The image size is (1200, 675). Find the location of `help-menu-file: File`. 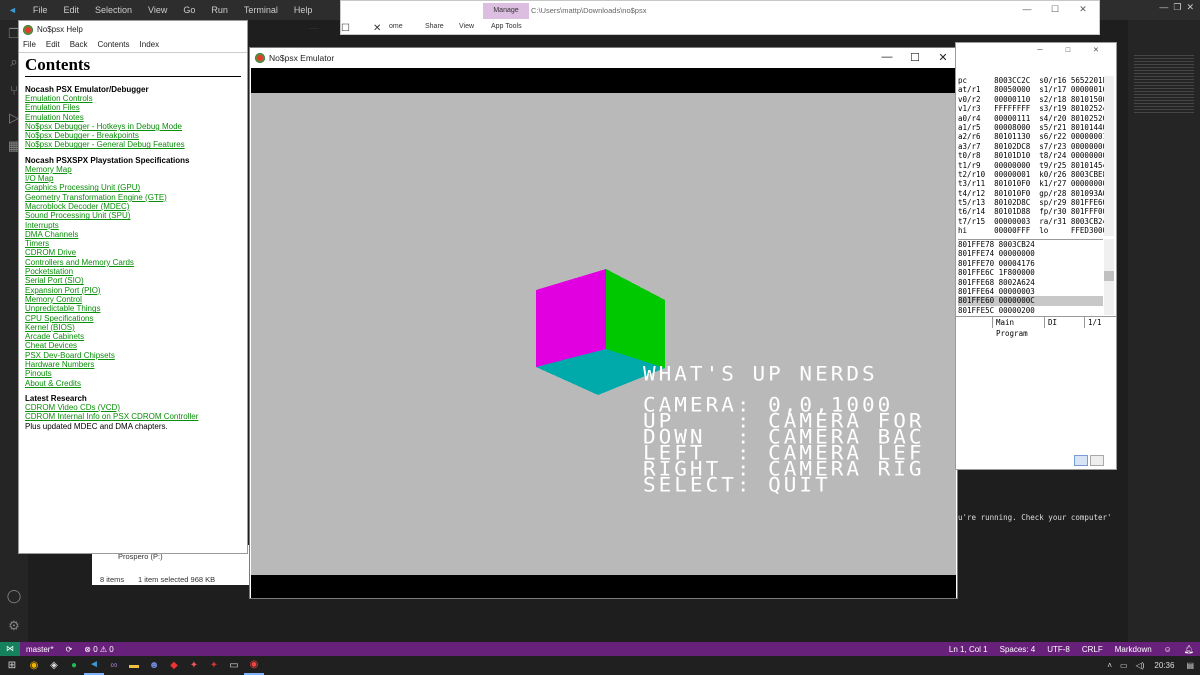

help-menu-file: File is located at coordinates (29, 44).